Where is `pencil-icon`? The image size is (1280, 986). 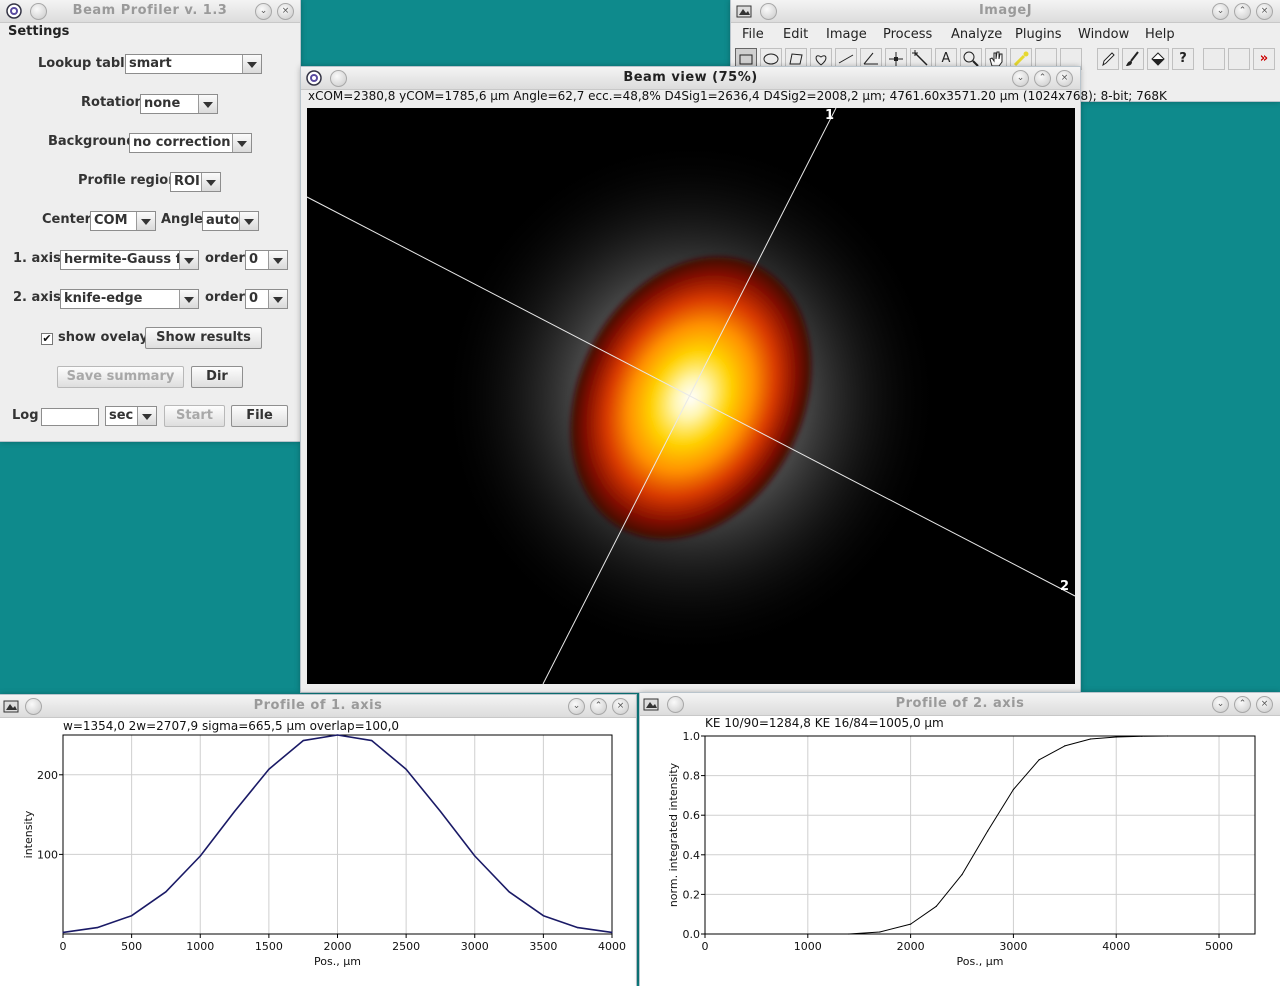 pencil-icon is located at coordinates (1108, 59).